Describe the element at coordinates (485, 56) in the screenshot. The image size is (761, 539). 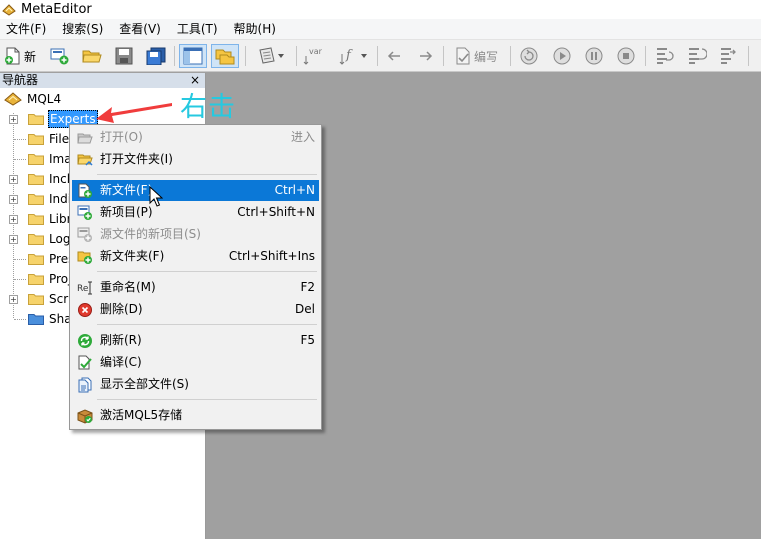
I see `compile-label: 编写` at that location.